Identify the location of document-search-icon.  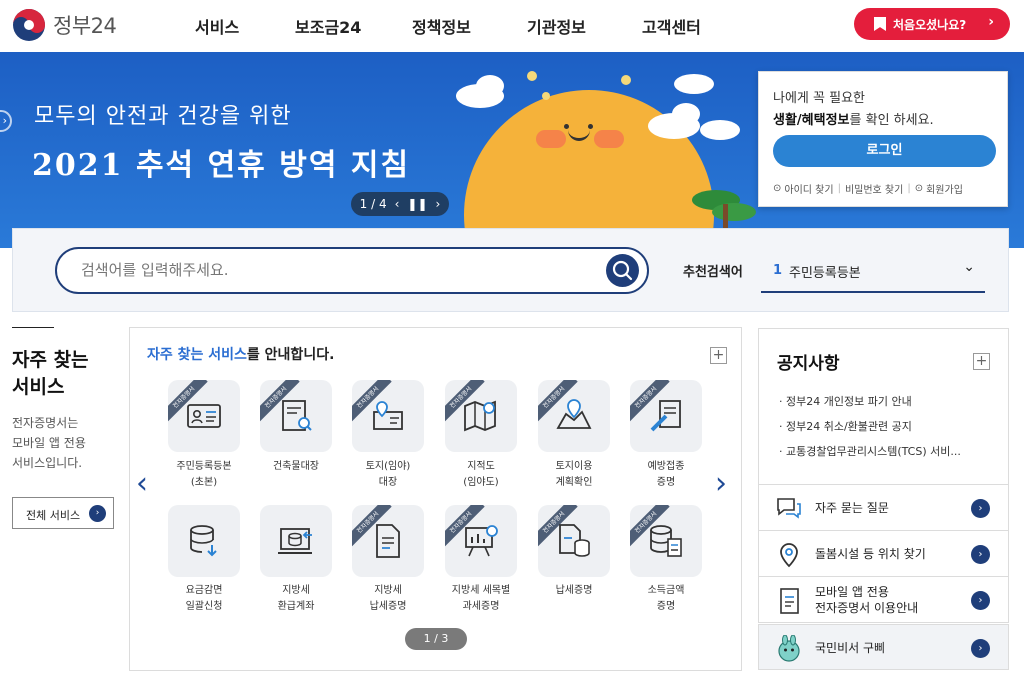
(297, 415).